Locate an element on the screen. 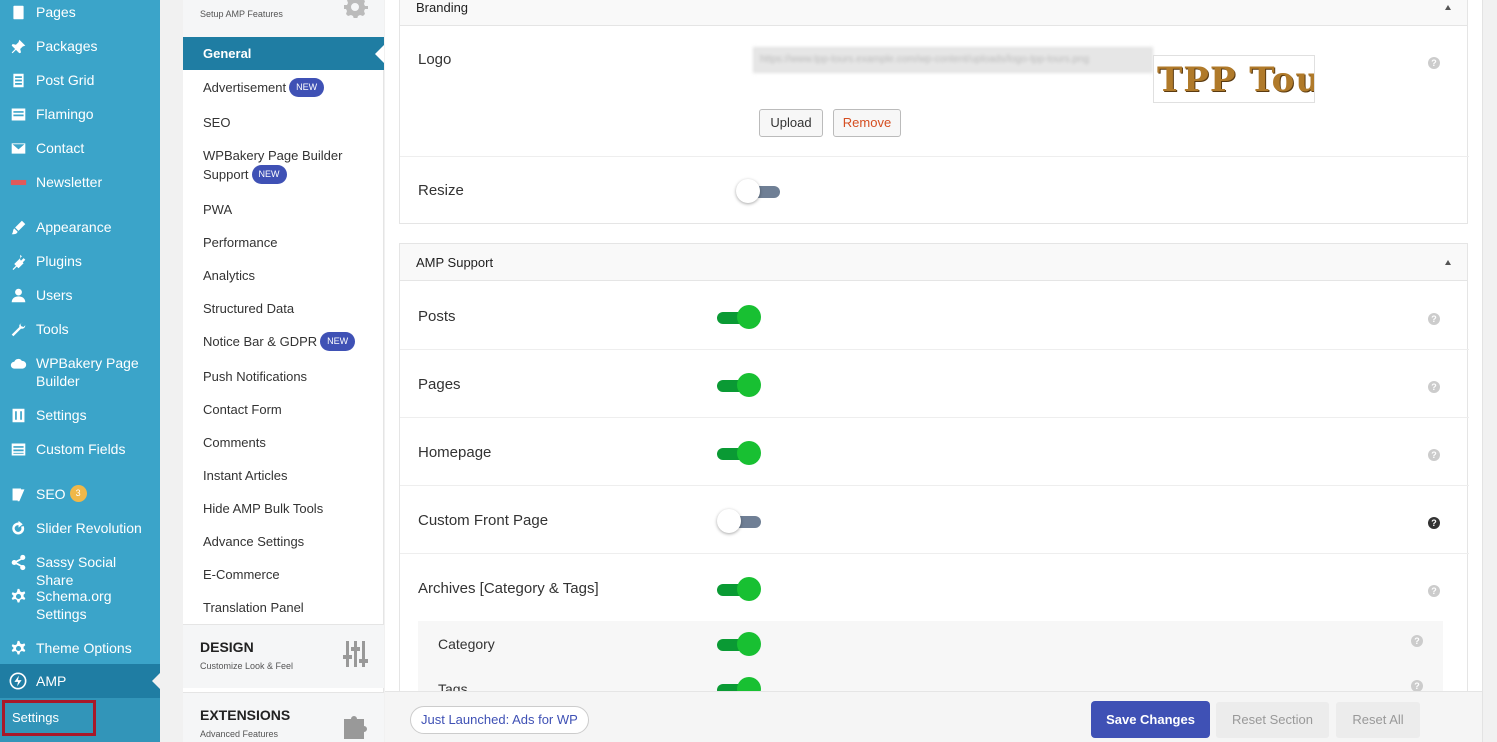 This screenshot has height=742, width=1497. nav-item-label: E-Commerce is located at coordinates (241, 574).